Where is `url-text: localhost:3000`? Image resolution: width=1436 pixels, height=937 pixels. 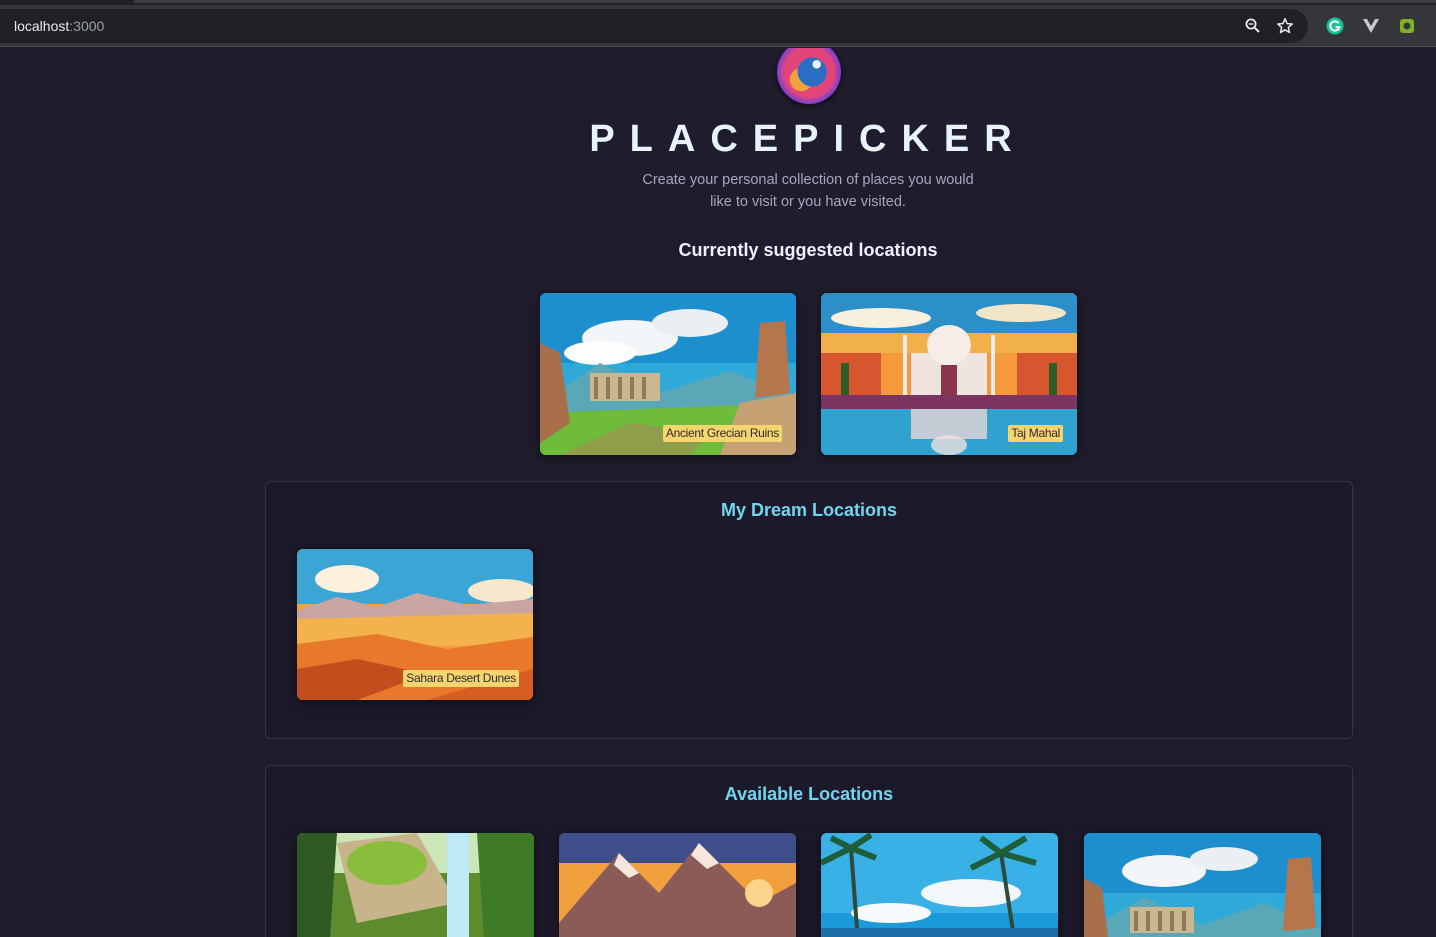
url-text: localhost:3000 is located at coordinates (59, 26).